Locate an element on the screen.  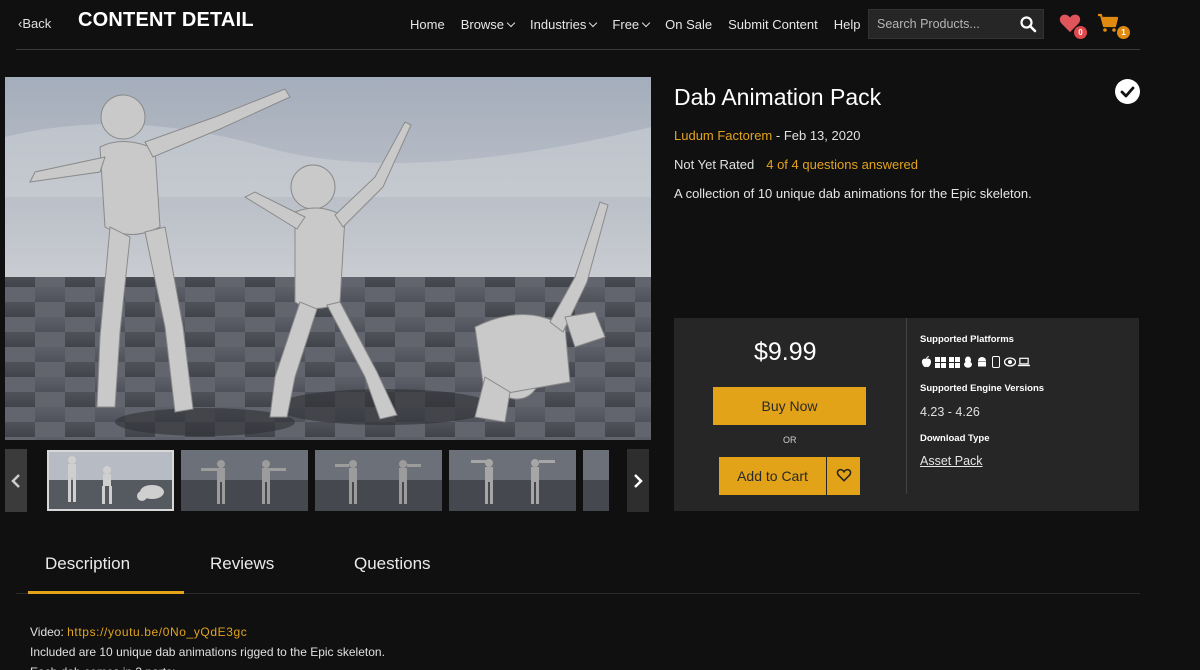
ios-device-icon is located at coordinates (996, 362).